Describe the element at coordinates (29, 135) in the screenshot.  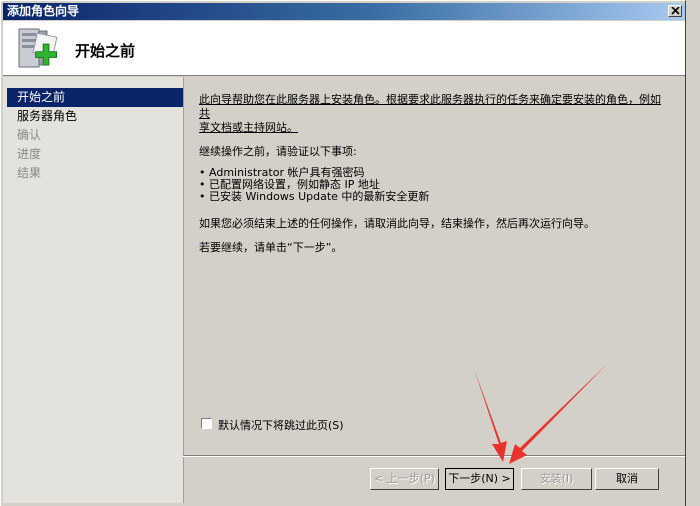
I see `sidebar-item-confirmation: 确认` at that location.